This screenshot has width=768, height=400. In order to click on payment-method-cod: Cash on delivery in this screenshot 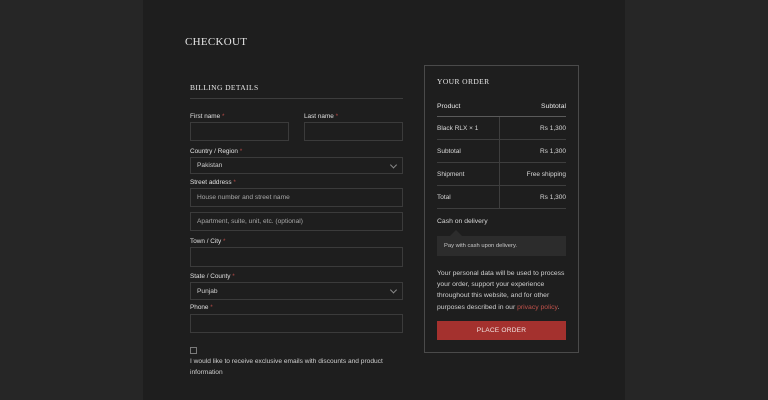, I will do `click(462, 221)`.